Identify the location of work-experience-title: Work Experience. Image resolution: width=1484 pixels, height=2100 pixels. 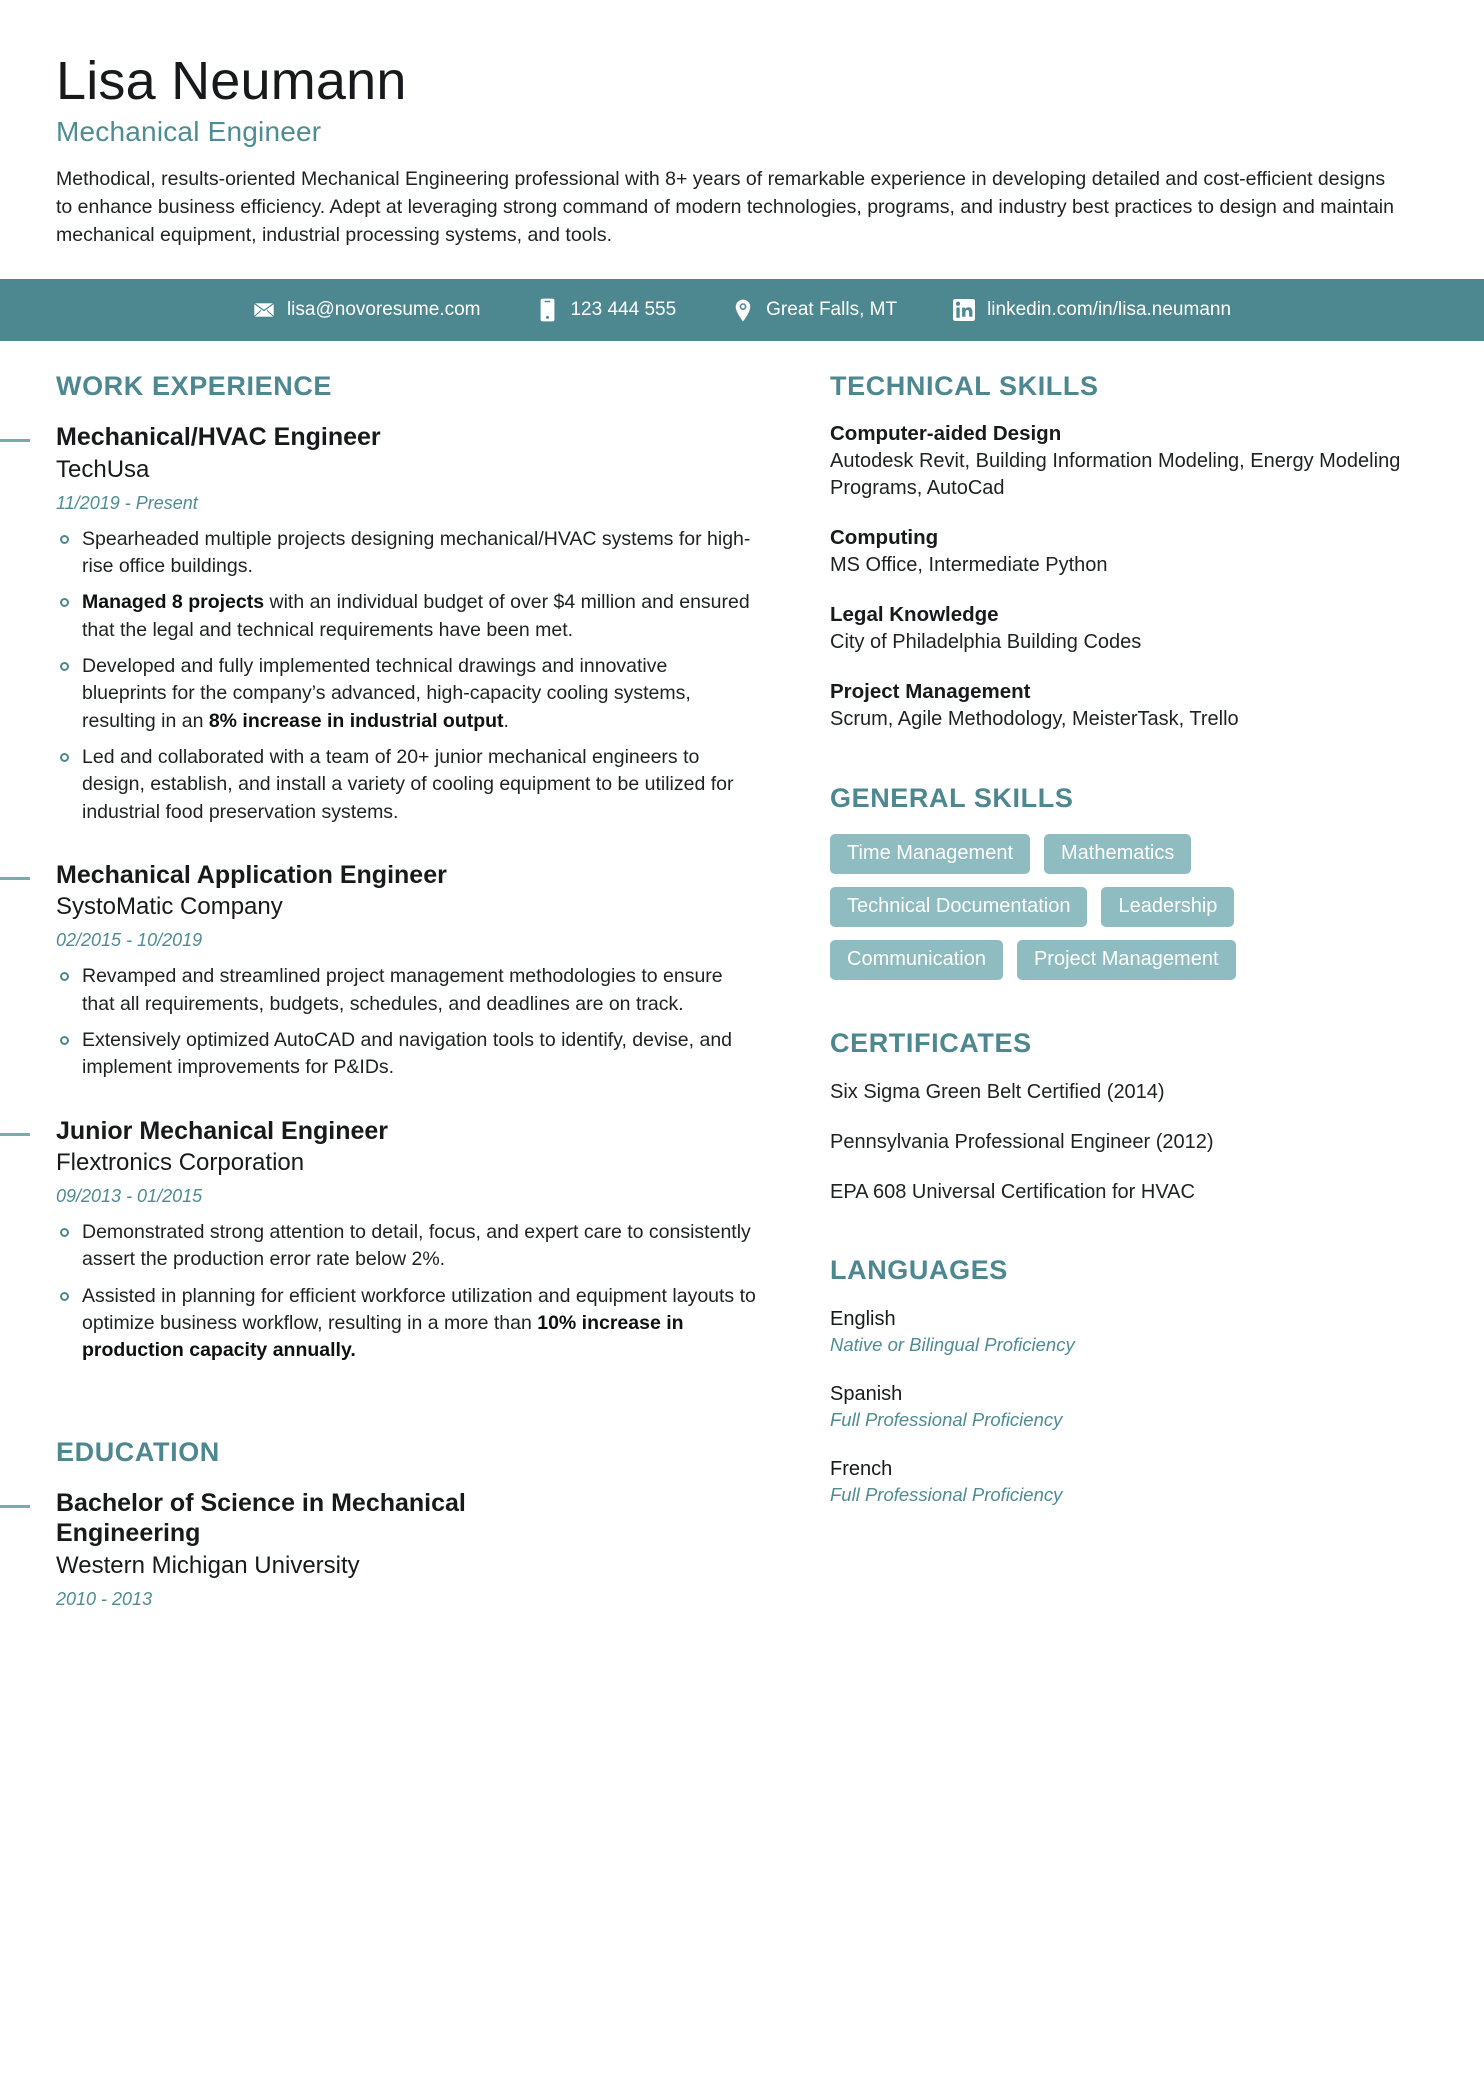
(194, 386).